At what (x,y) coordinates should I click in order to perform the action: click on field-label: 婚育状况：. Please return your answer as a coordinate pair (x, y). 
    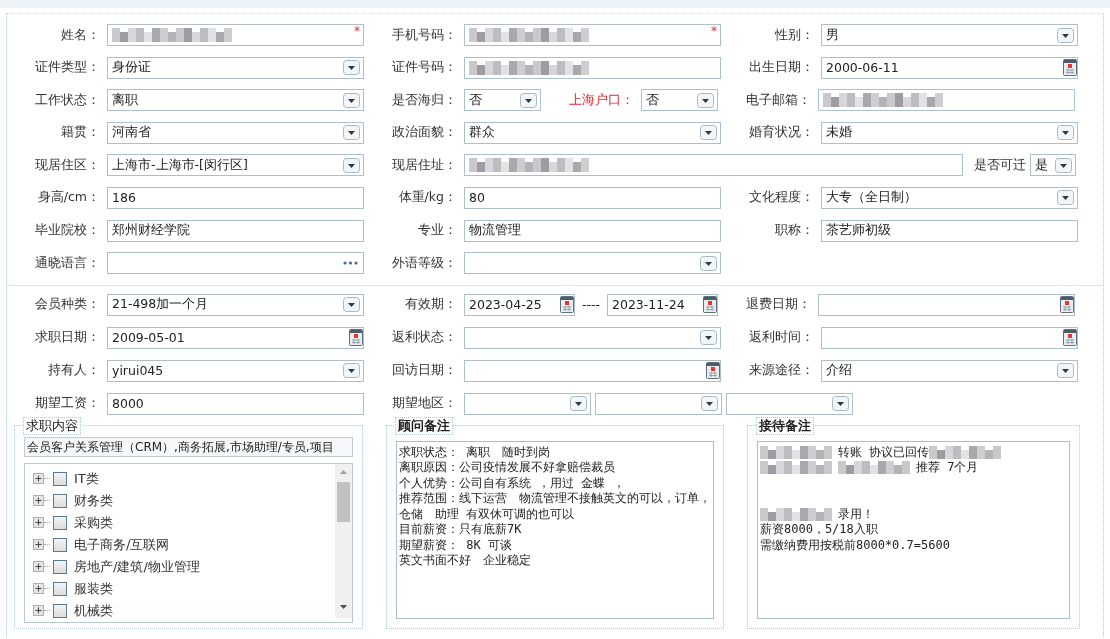
    Looking at the image, I should click on (781, 133).